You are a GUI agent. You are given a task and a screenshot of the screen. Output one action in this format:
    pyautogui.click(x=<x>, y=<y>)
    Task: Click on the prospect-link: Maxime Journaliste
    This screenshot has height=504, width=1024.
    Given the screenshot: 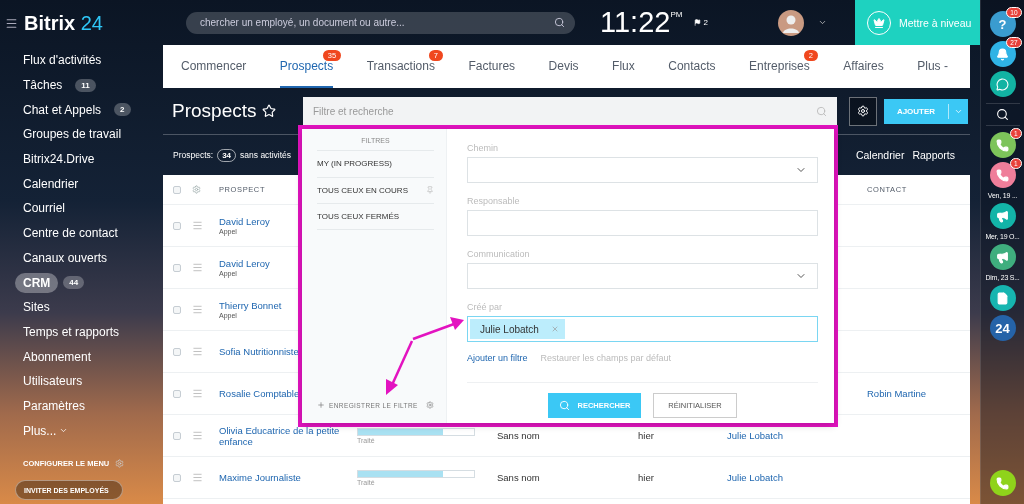 What is the action you would take?
    pyautogui.click(x=288, y=477)
    